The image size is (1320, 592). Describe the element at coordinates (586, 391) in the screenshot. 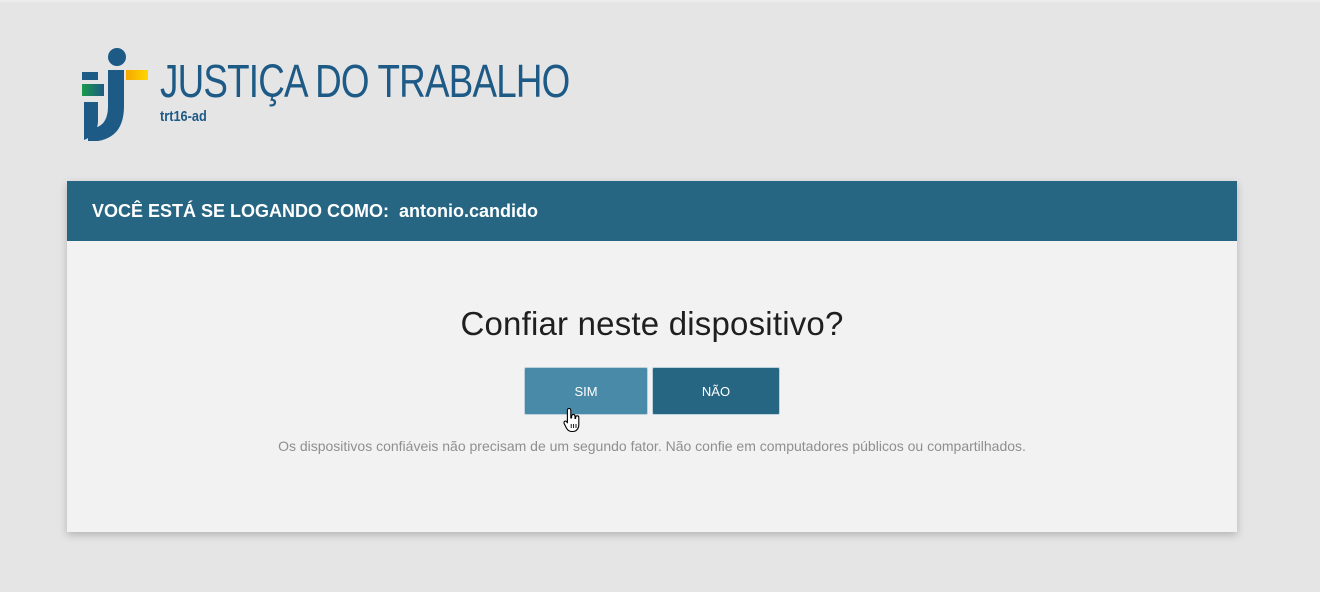

I see `yes-button: SIM` at that location.